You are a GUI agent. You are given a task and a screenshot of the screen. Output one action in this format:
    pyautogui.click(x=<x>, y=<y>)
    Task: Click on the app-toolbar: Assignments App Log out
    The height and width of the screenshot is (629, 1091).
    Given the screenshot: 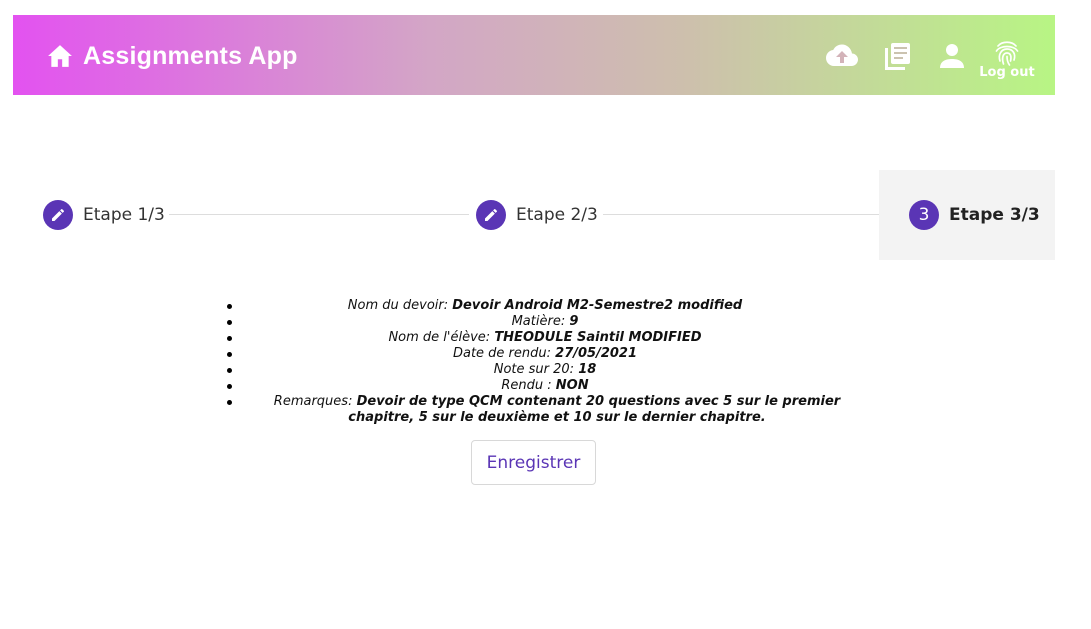 What is the action you would take?
    pyautogui.click(x=534, y=55)
    